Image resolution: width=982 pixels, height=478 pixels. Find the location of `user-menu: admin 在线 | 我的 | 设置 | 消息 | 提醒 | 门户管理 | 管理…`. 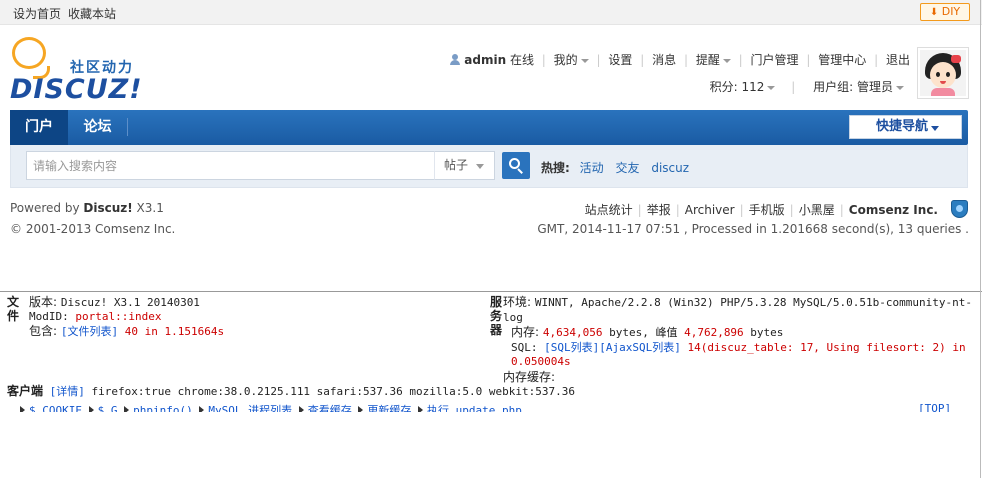

user-menu: admin 在线 | 我的 | 设置 | 消息 | 提醒 | 门户管理 | 管理… is located at coordinates (680, 60).